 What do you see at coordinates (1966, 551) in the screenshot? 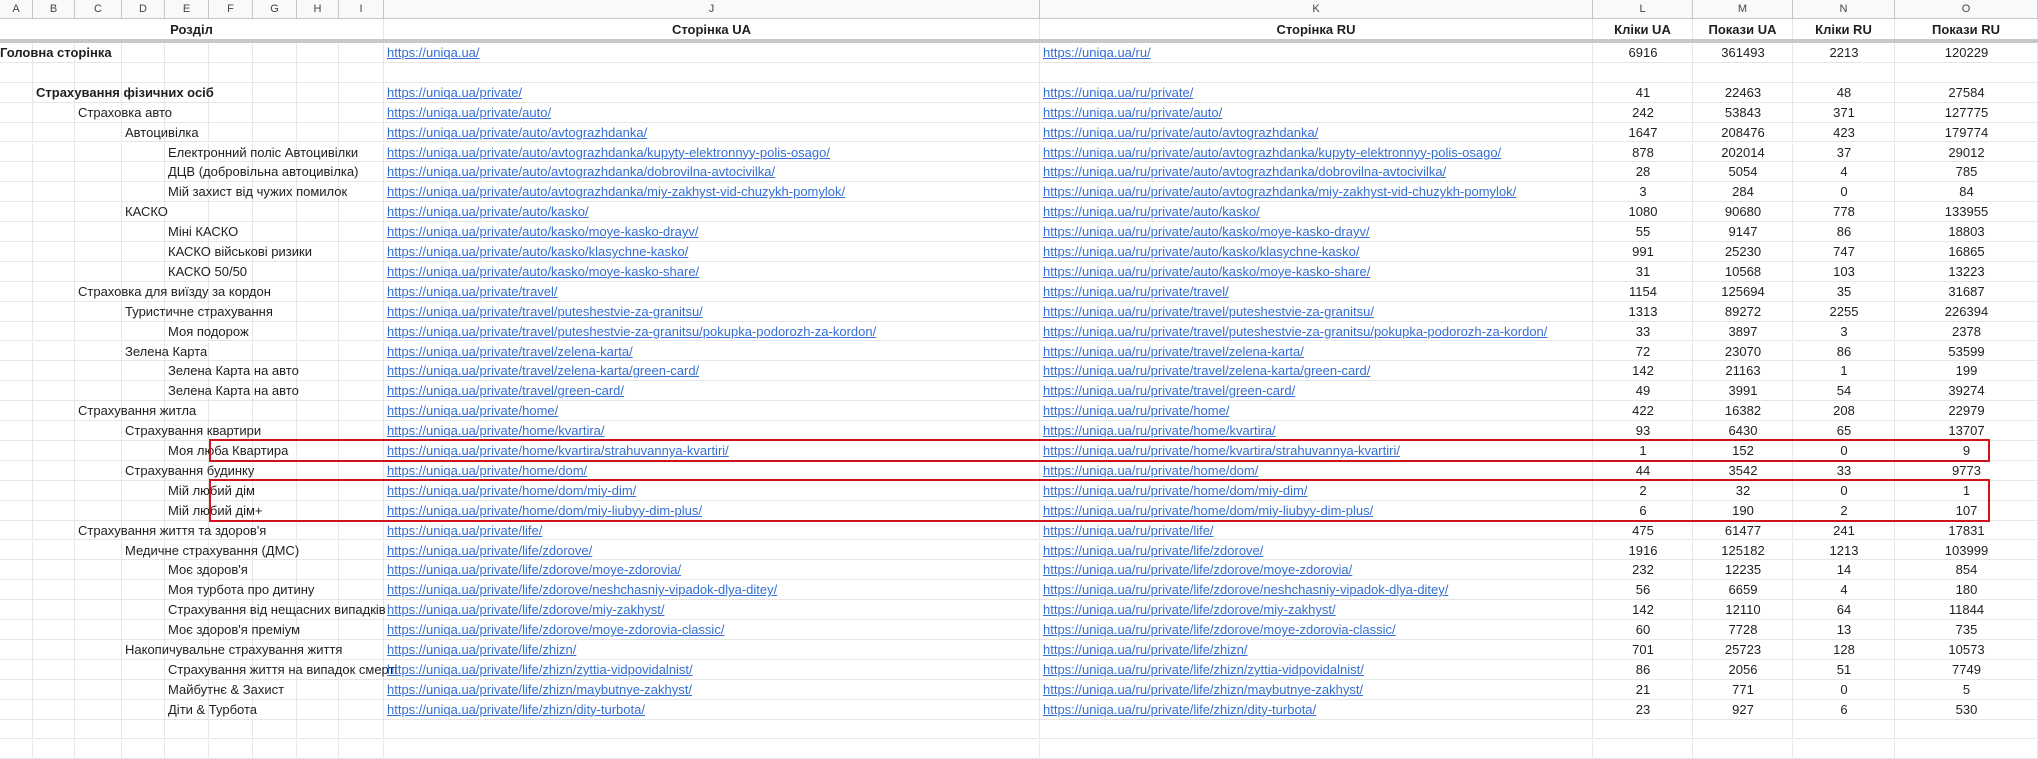
I see `impressions-ru-value: 103999` at bounding box center [1966, 551].